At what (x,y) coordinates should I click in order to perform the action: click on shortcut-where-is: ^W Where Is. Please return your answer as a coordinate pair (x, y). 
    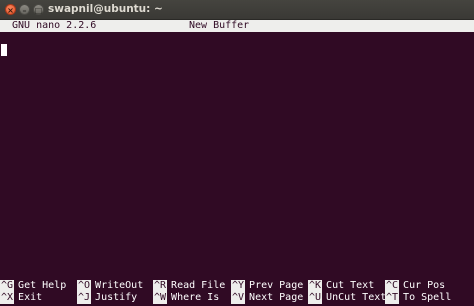
    Looking at the image, I should click on (186, 298).